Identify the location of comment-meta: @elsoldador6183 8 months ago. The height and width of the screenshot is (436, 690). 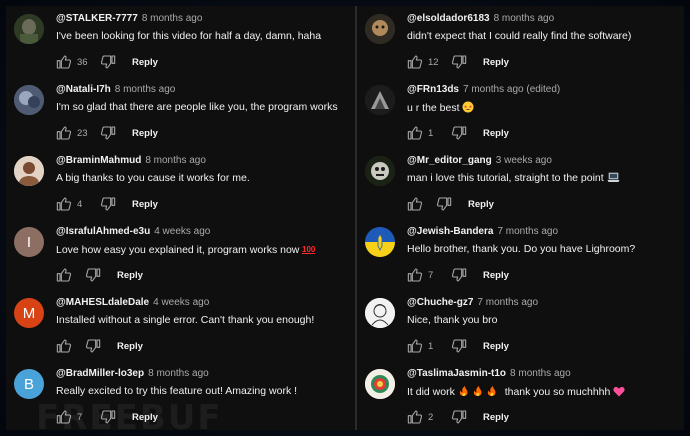
(480, 18).